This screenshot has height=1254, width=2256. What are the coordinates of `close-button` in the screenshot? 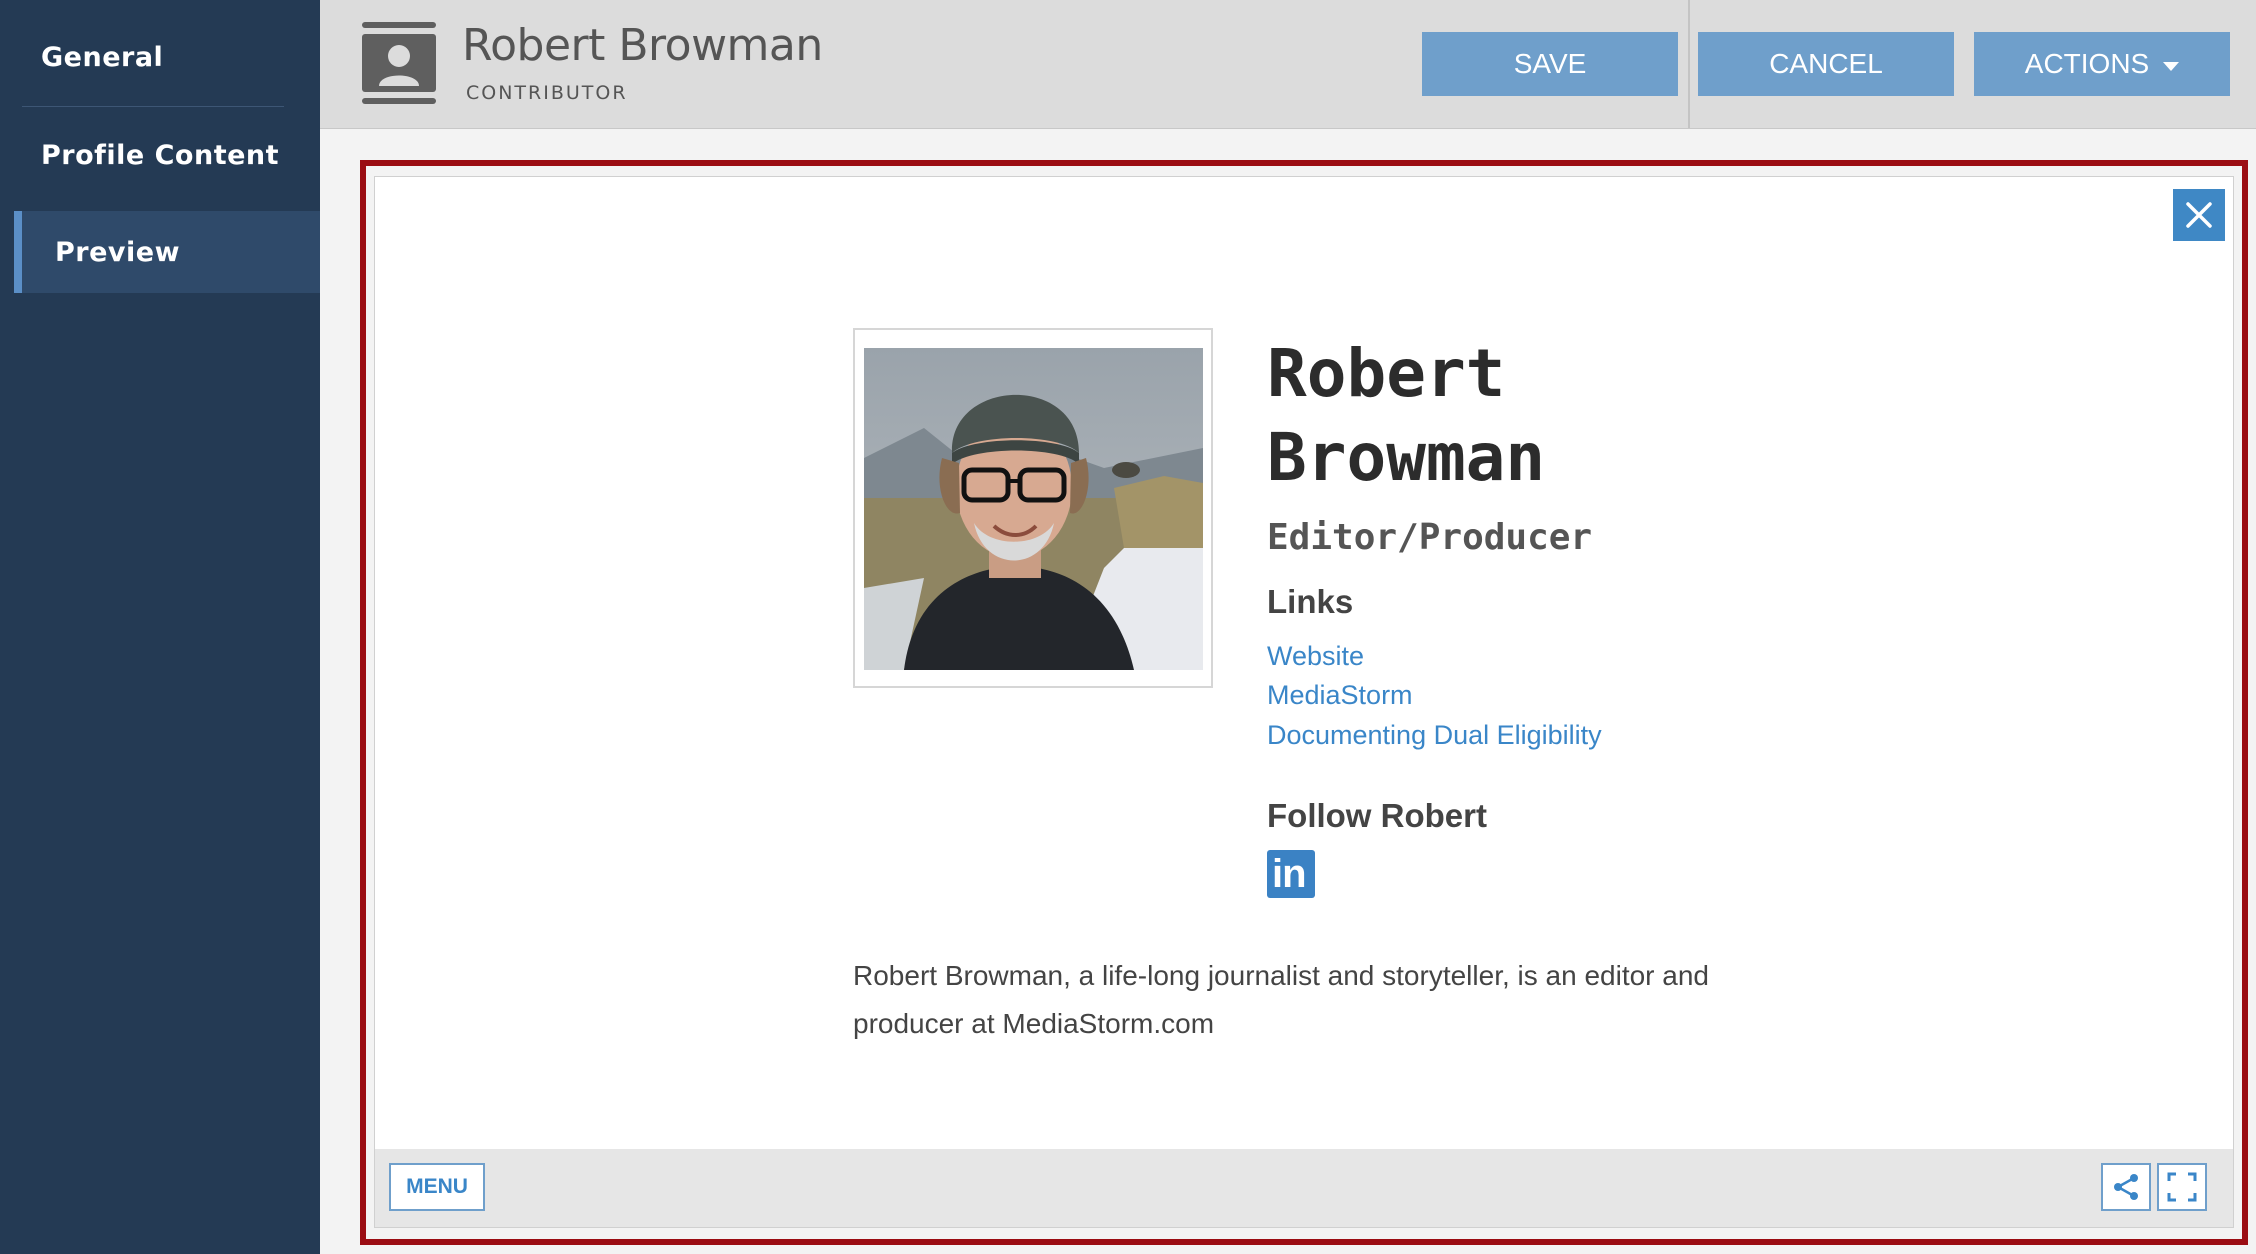 It's located at (2199, 215).